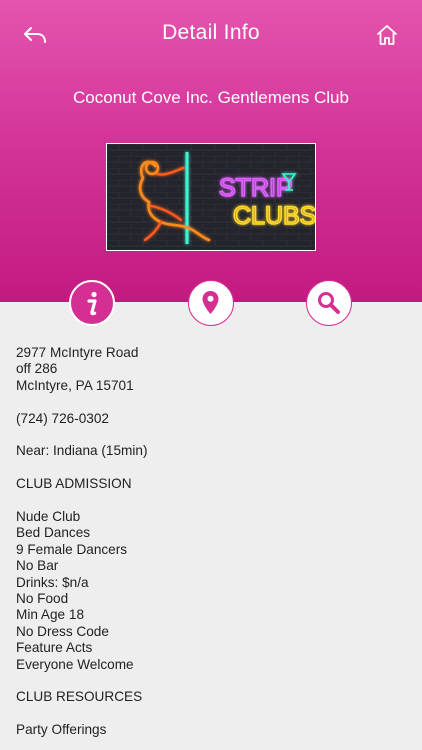  I want to click on feature-item: Nude Club, so click(48, 516).